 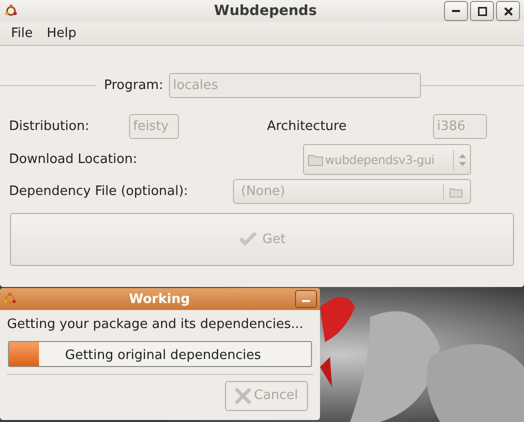 I want to click on menu-item: Help, so click(x=61, y=34).